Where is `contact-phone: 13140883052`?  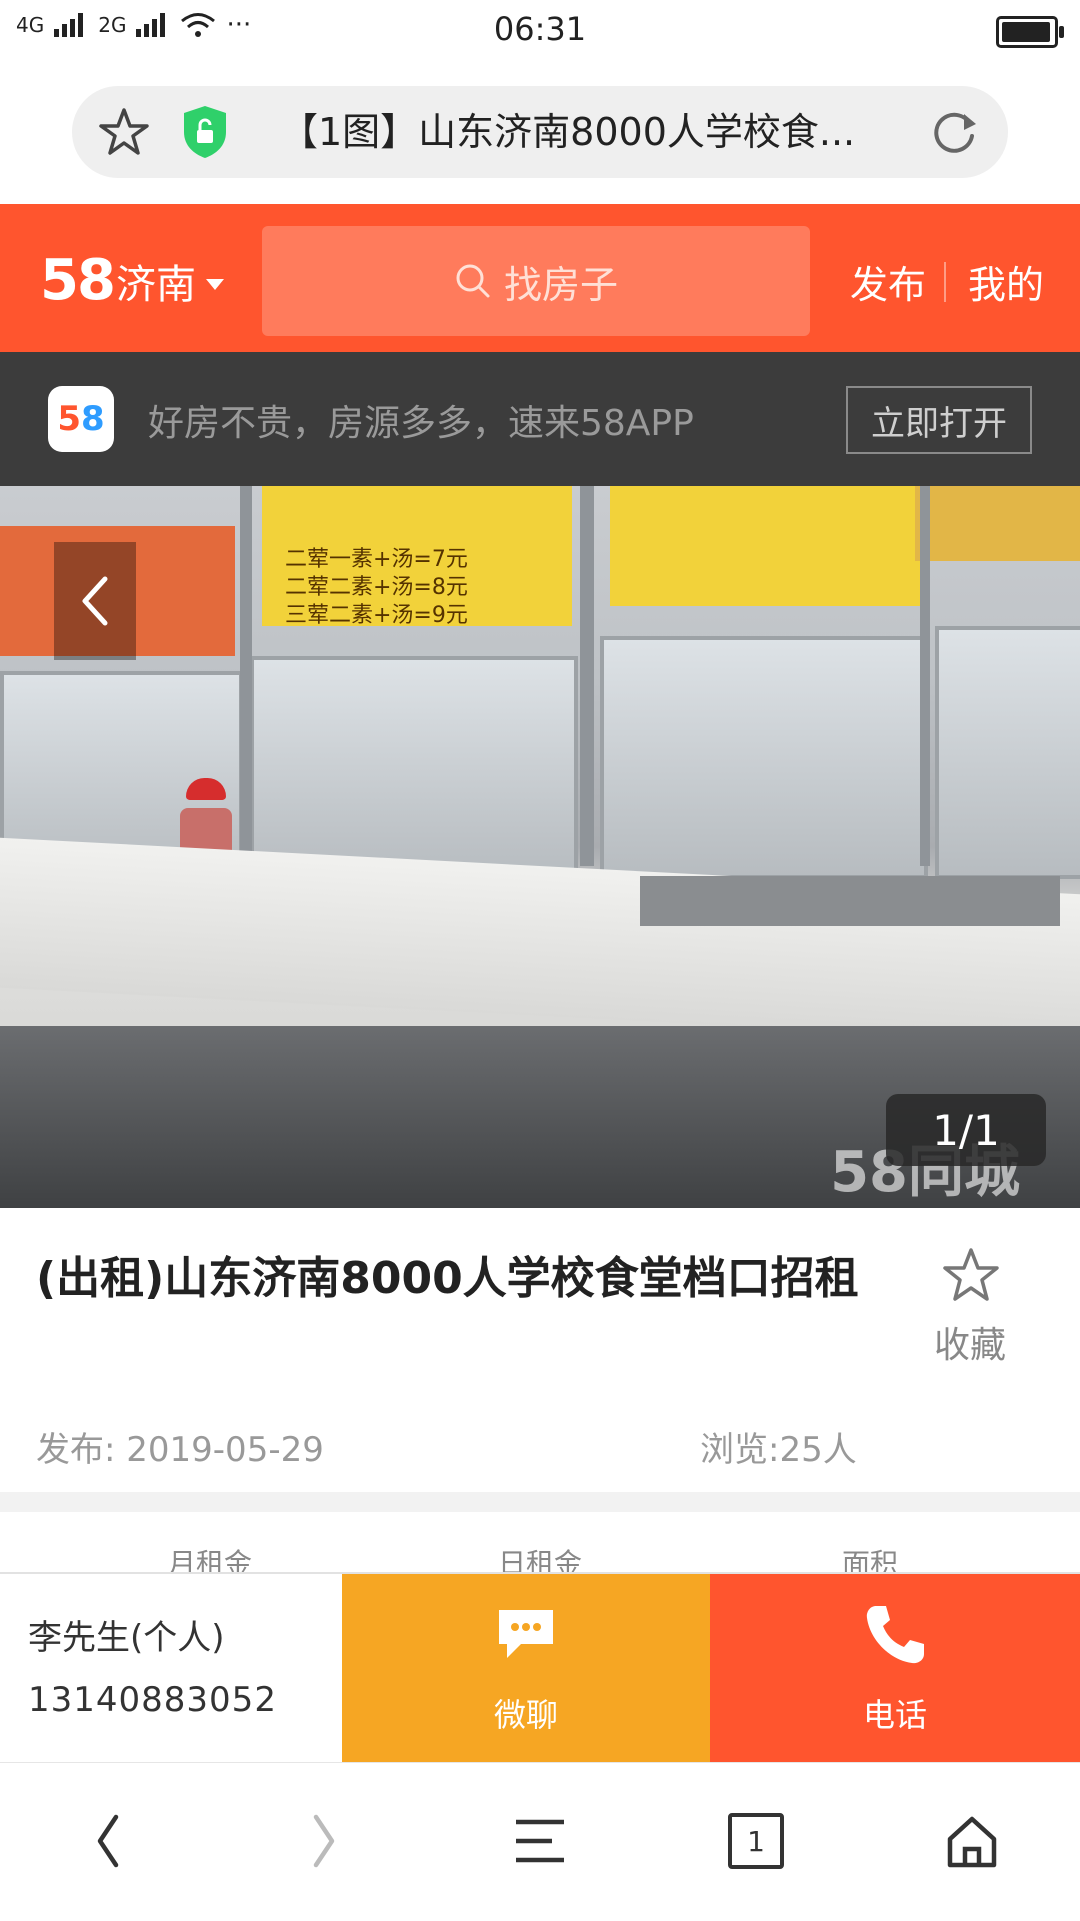
contact-phone: 13140883052 is located at coordinates (152, 1700).